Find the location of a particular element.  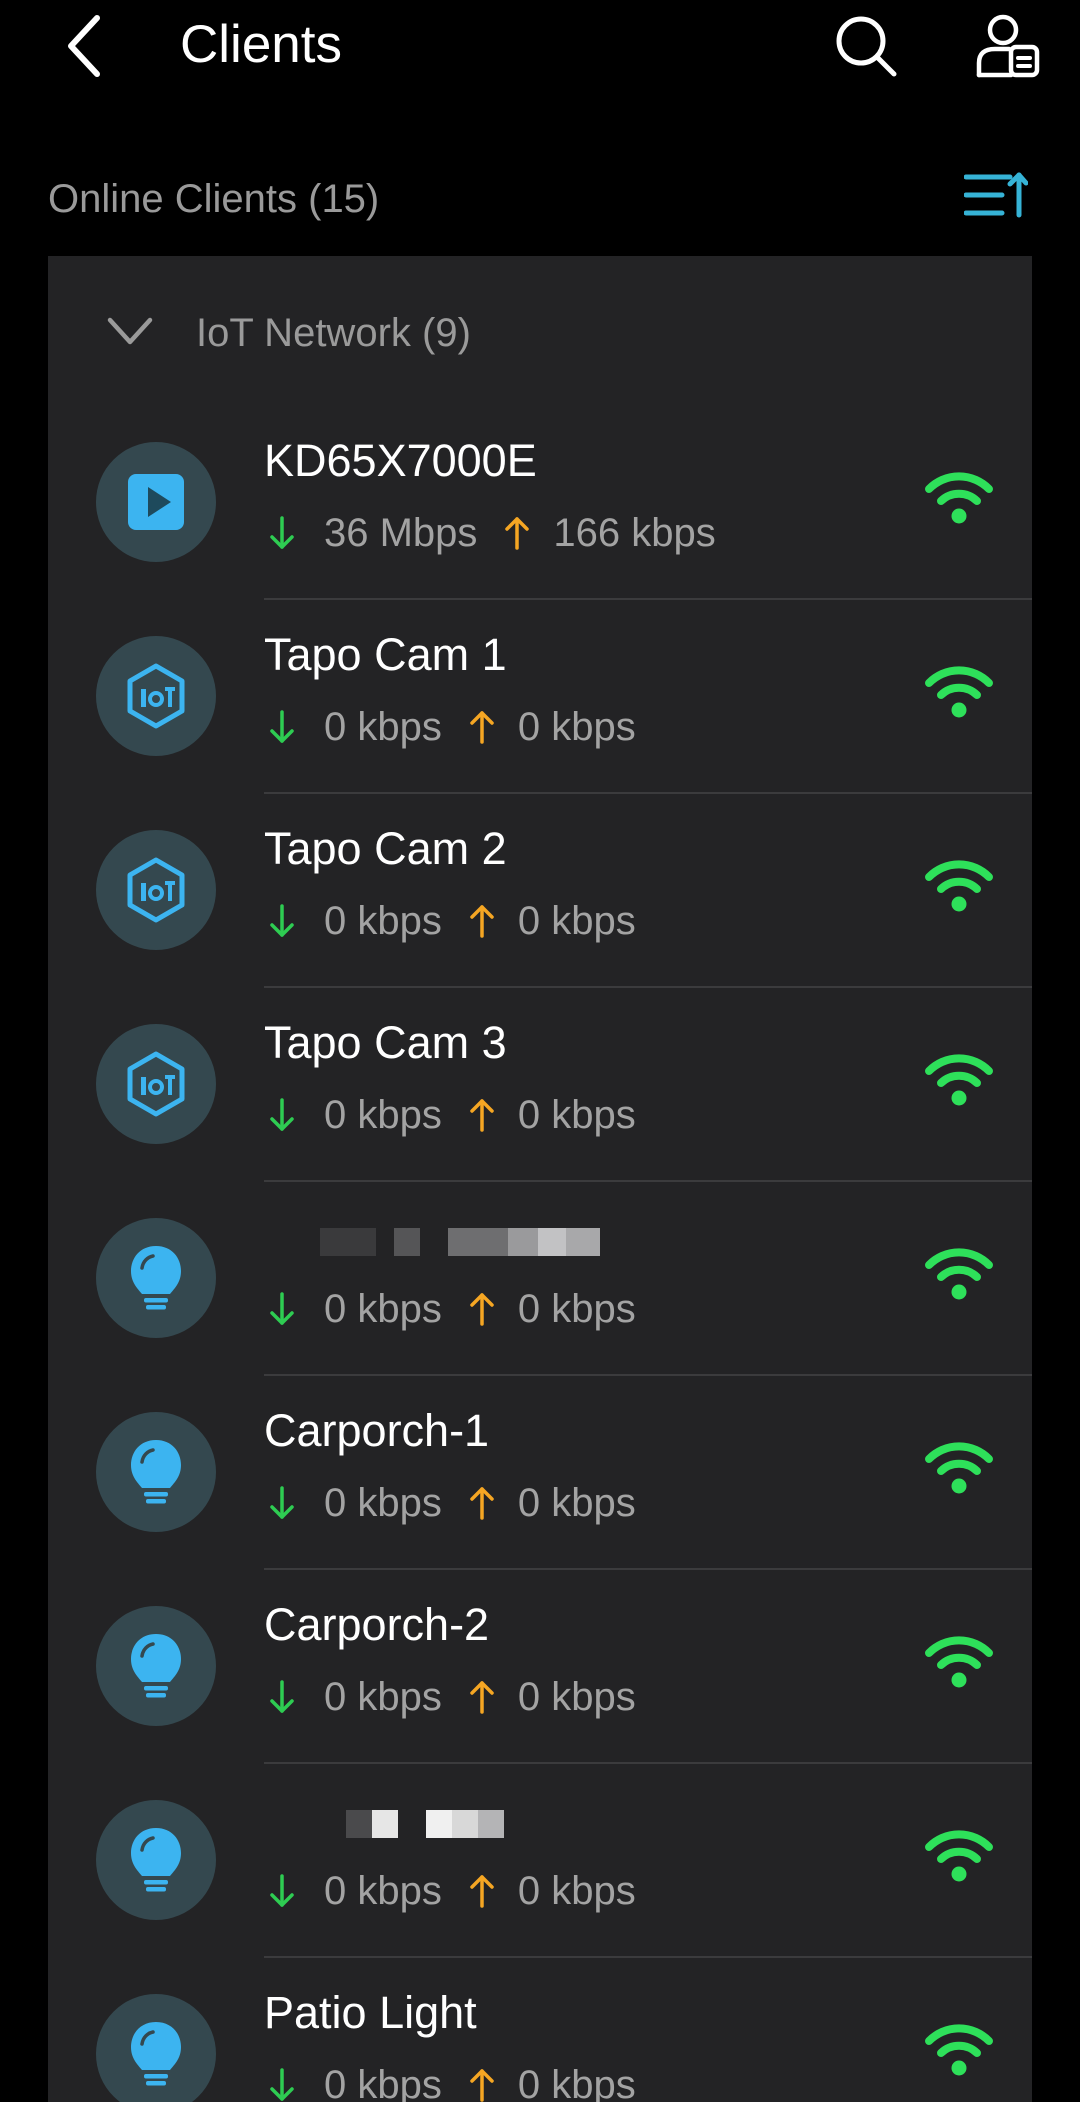

client-row: Carporch-1 0 kbps 0 kbps is located at coordinates (540, 1473).